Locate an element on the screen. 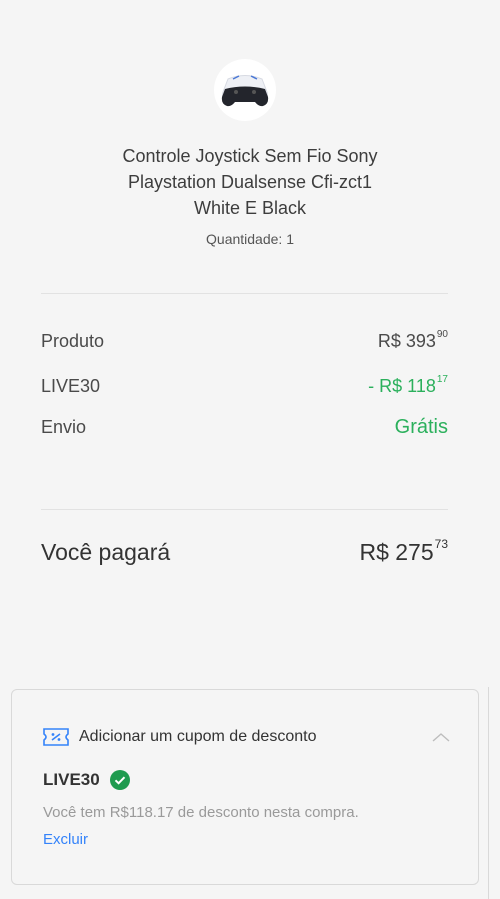 This screenshot has width=500, height=899. total-price: R$ 27573 is located at coordinates (403, 551).